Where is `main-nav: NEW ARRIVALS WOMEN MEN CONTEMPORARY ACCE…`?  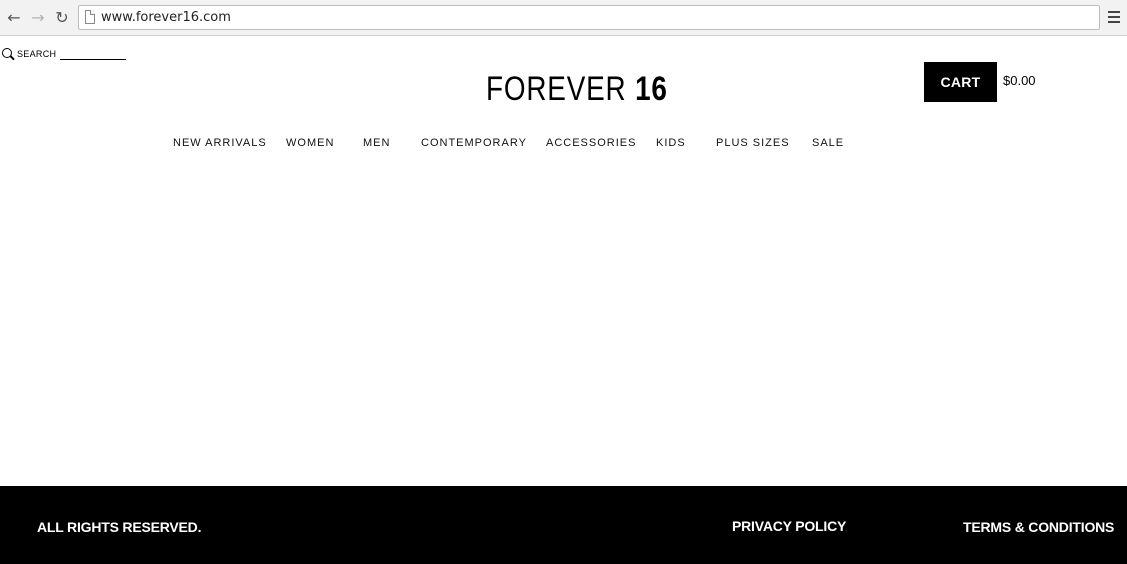 main-nav: NEW ARRIVALS WOMEN MEN CONTEMPORARY ACCE… is located at coordinates (563, 144).